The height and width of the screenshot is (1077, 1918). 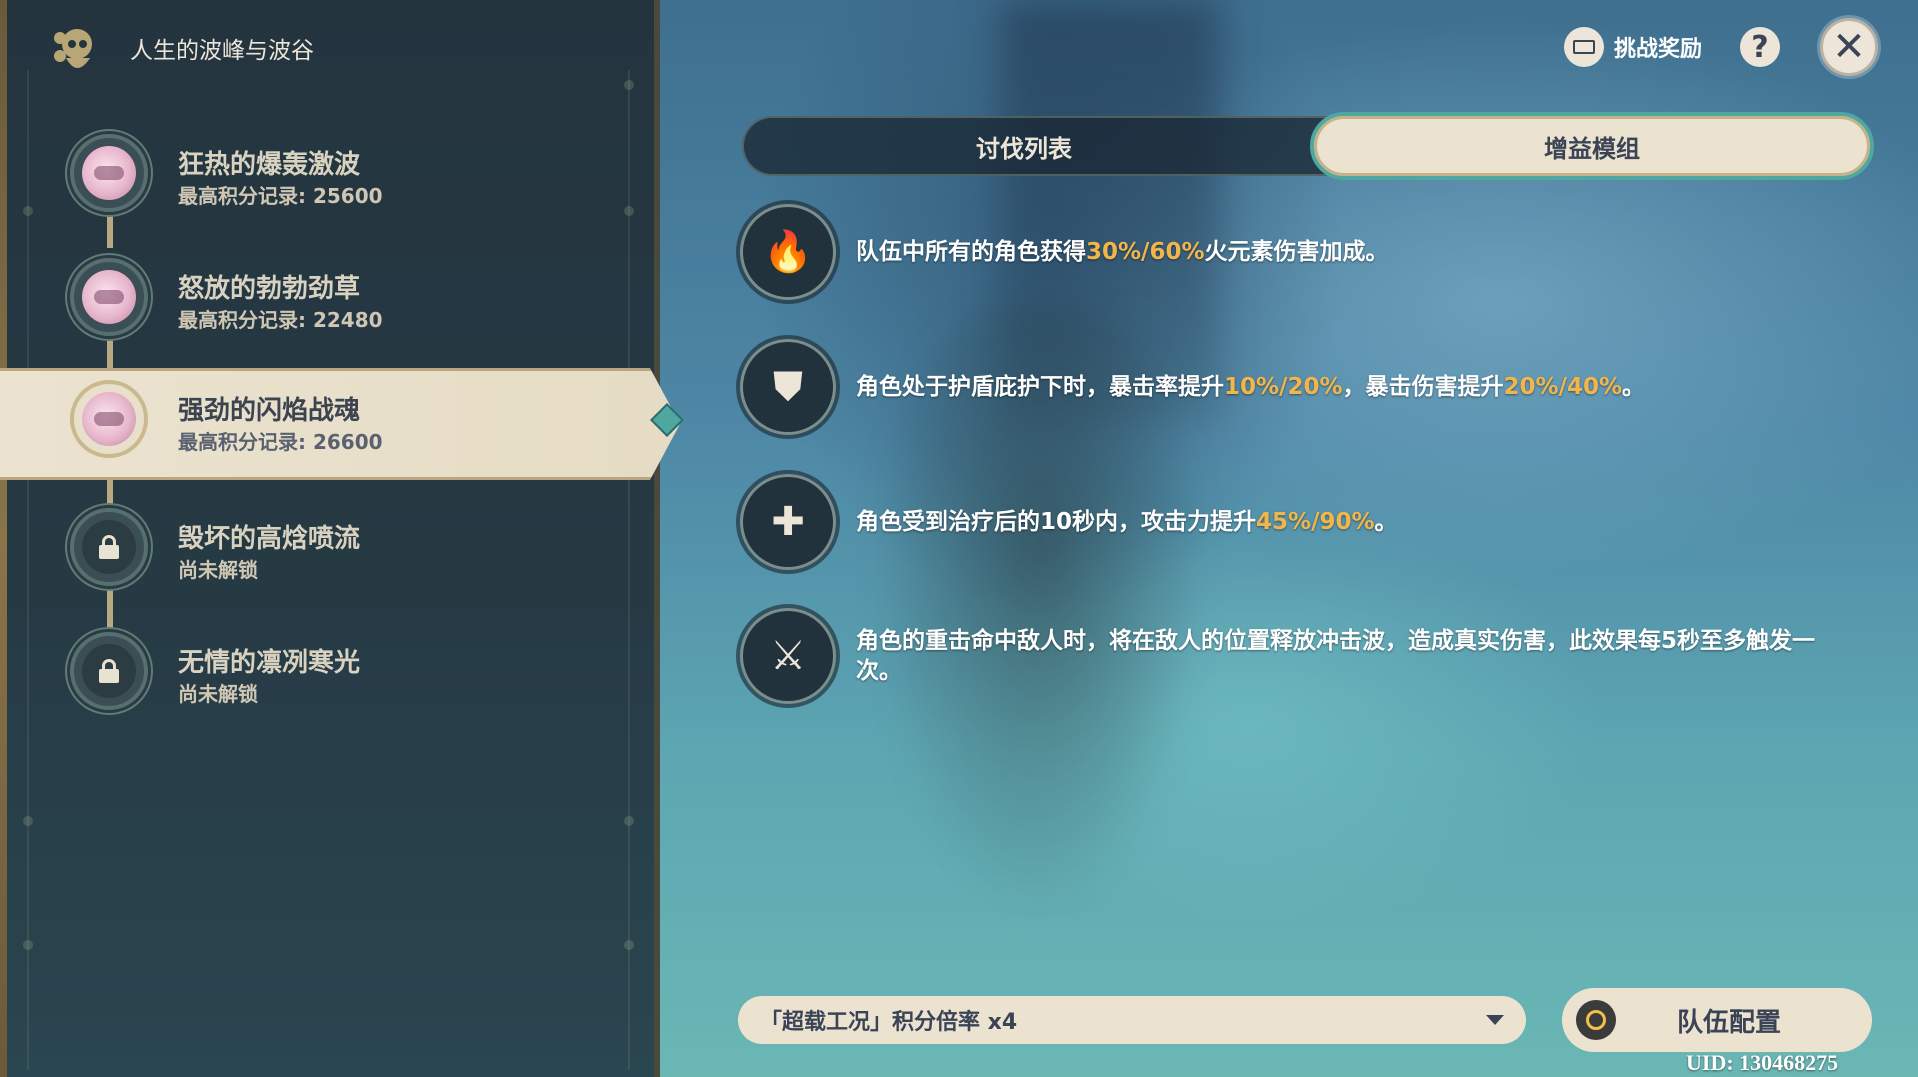 What do you see at coordinates (269, 289) in the screenshot?
I see `domain-entry-name: 怒放的勃勃劲草` at bounding box center [269, 289].